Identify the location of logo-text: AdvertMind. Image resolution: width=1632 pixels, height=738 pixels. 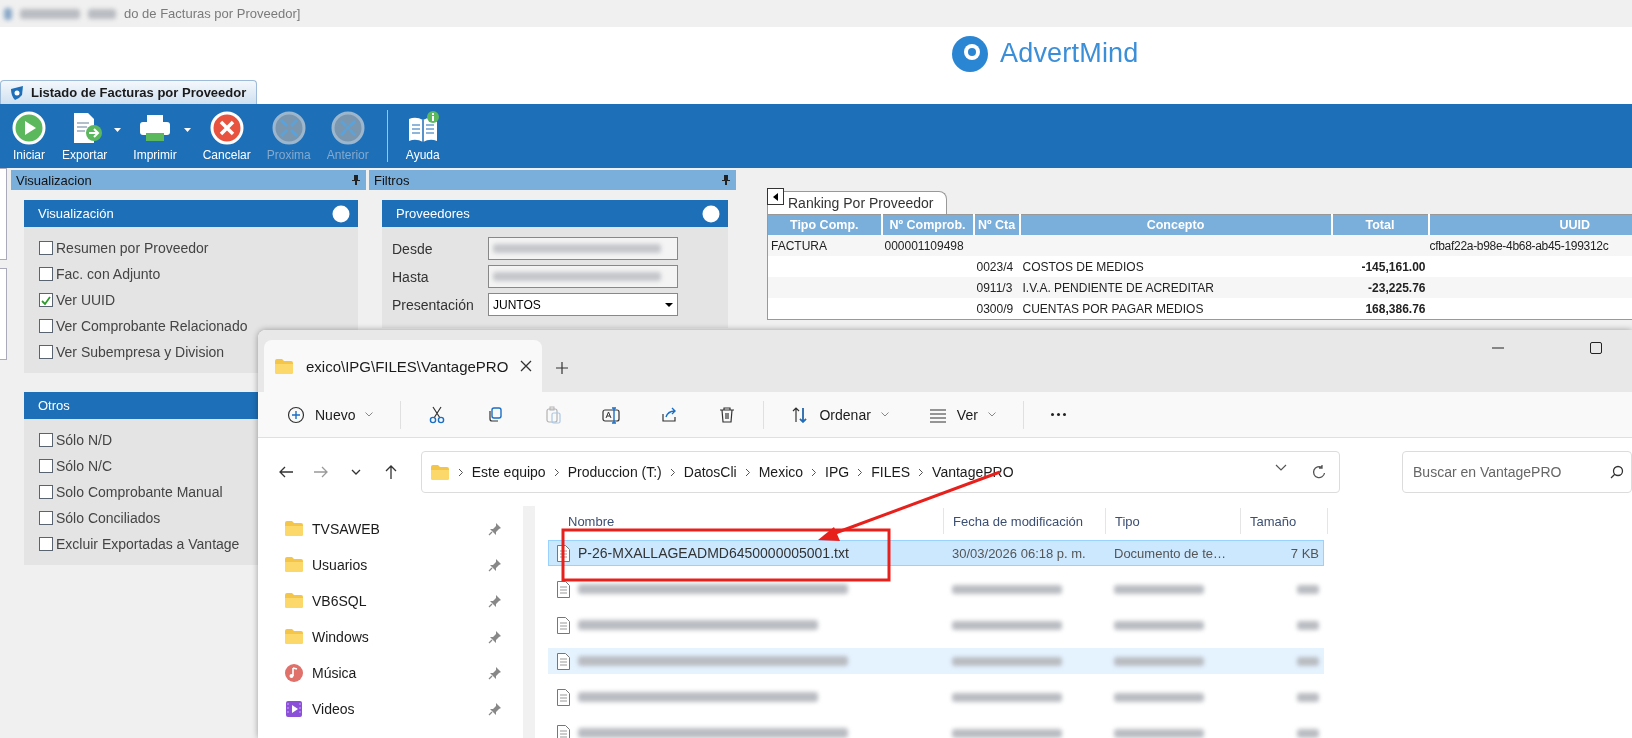
(1069, 53).